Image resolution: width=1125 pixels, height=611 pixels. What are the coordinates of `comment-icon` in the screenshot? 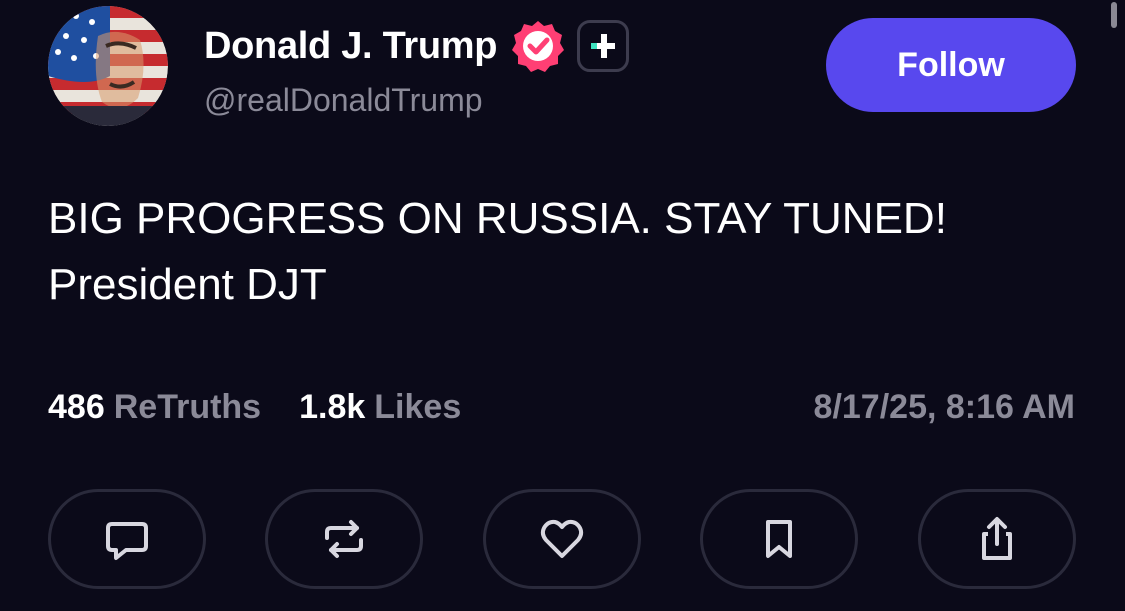 It's located at (127, 541).